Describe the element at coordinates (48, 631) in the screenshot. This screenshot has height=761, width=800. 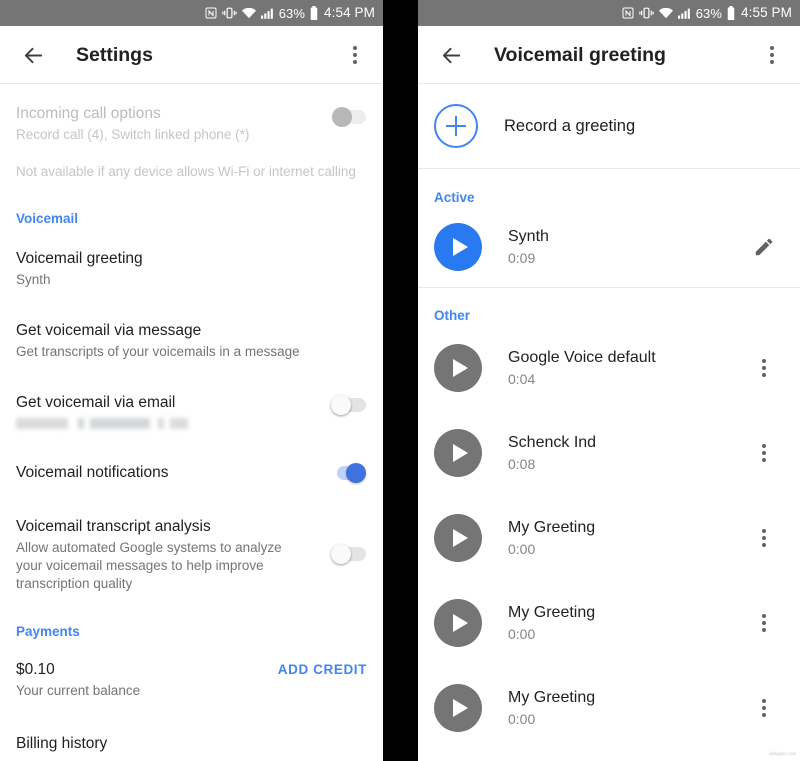
I see `section-header-payments: Payments` at that location.